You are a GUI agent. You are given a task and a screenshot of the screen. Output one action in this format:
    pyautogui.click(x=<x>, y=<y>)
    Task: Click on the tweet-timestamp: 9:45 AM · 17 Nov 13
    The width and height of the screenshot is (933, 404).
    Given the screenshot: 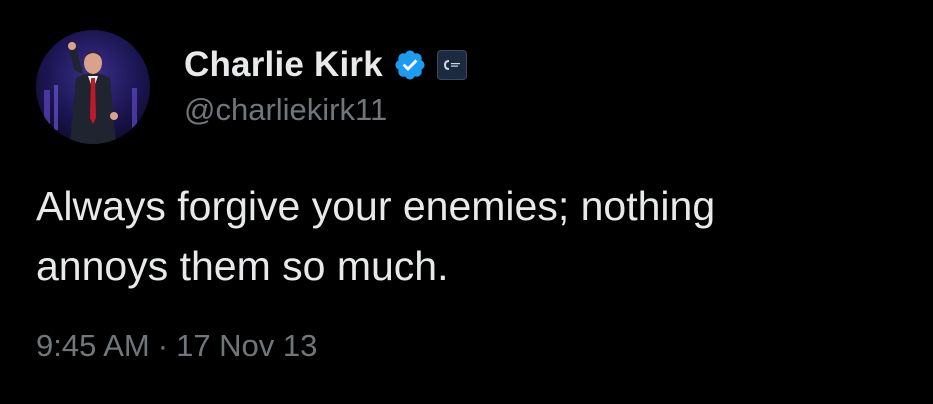 What is the action you would take?
    pyautogui.click(x=176, y=346)
    